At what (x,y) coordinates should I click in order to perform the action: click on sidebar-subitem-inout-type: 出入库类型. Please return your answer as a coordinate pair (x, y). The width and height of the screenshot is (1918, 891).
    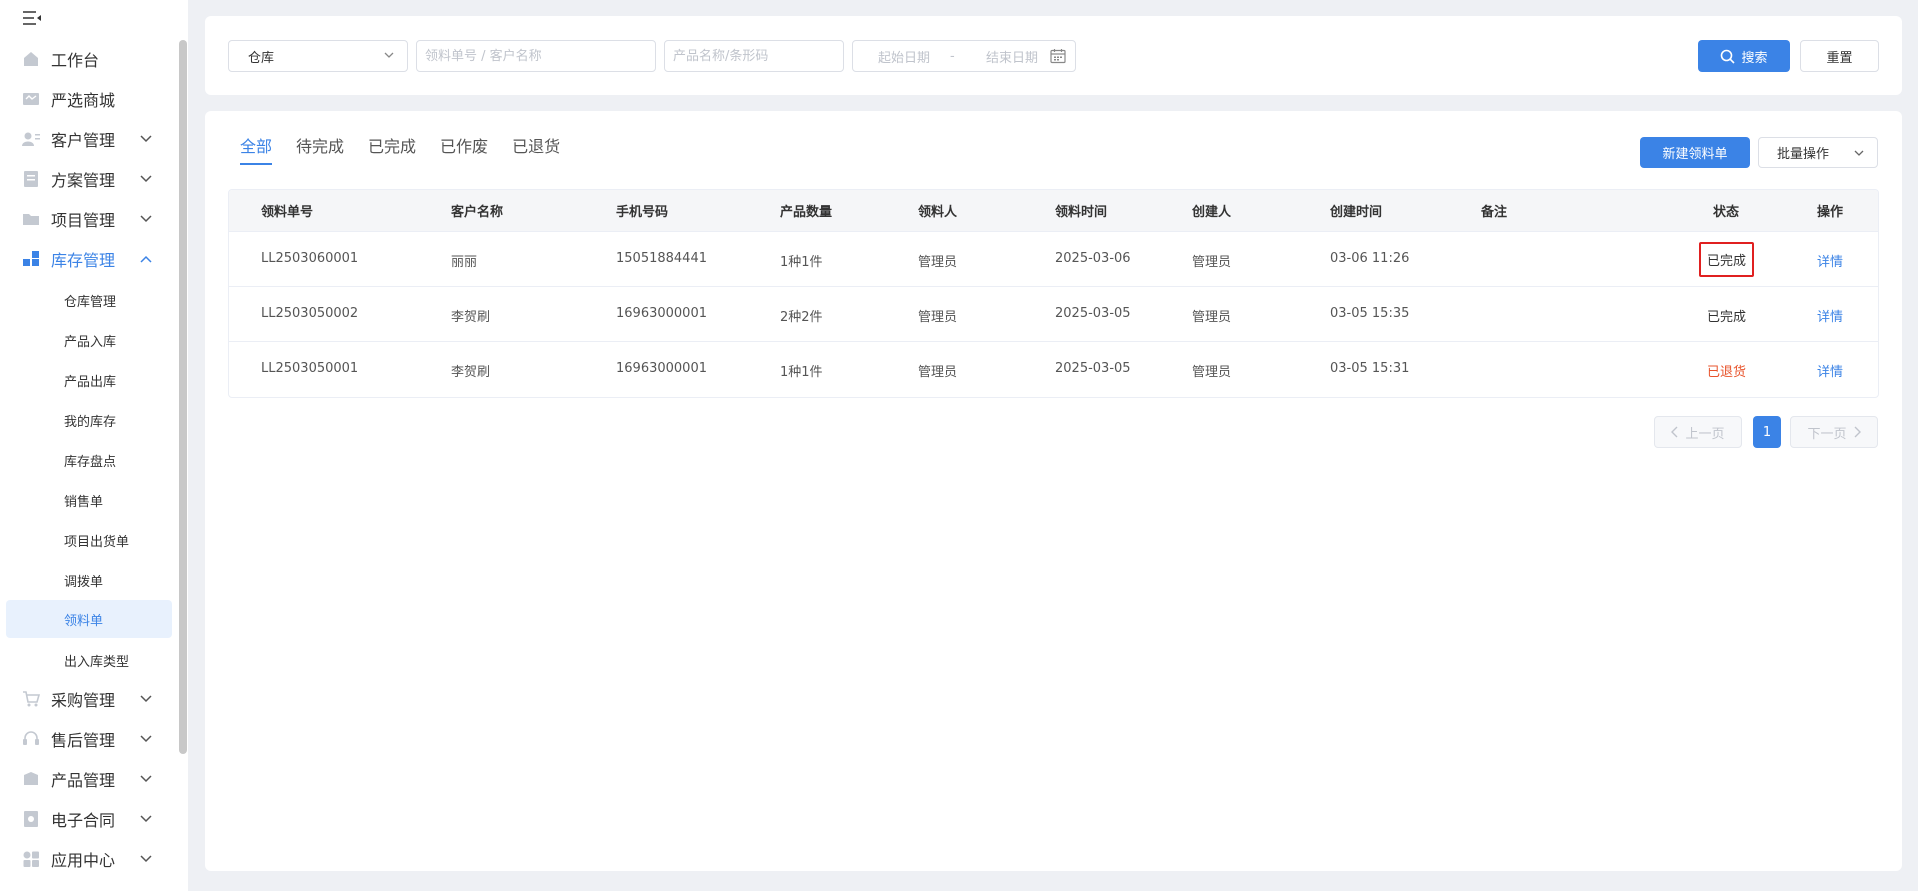
    Looking at the image, I should click on (89, 660).